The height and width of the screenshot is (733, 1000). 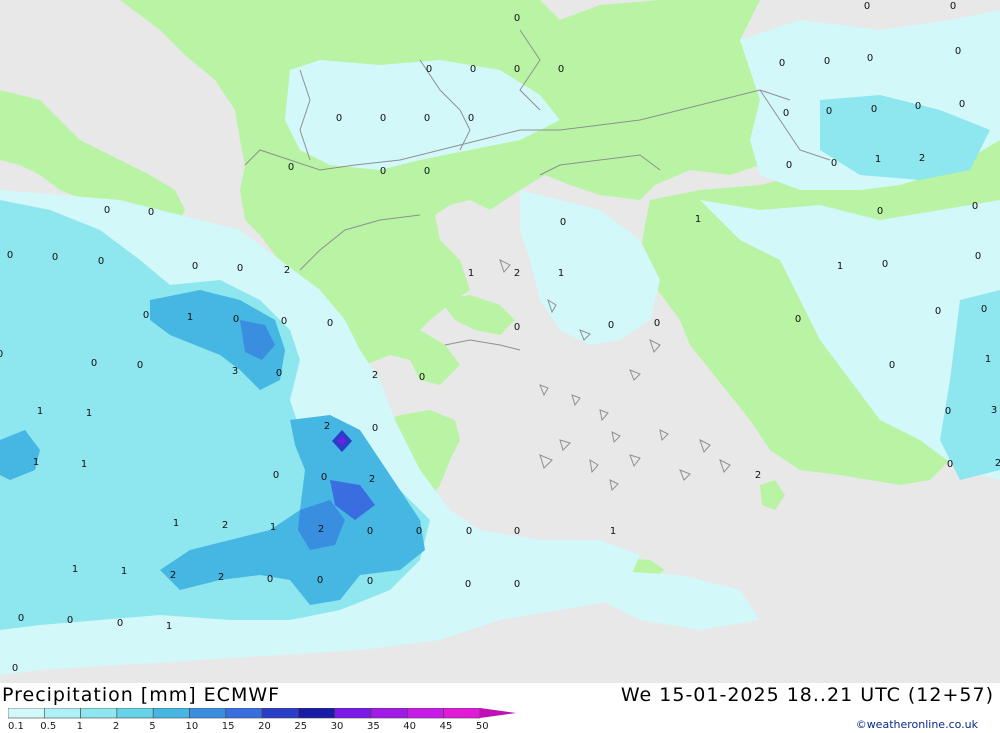 What do you see at coordinates (80, 725) in the screenshot?
I see `scale-label: 1` at bounding box center [80, 725].